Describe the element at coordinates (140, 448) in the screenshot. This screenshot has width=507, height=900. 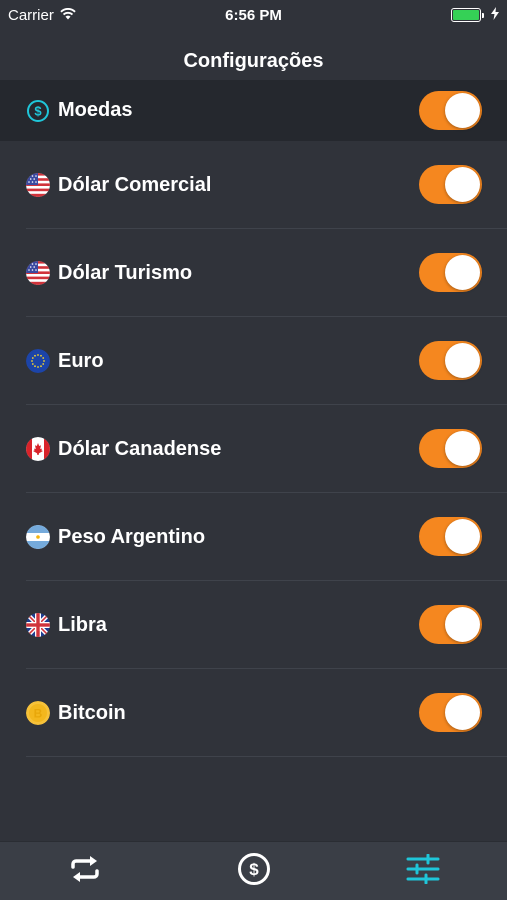
I see `currency-label: Dólar Canadense` at that location.